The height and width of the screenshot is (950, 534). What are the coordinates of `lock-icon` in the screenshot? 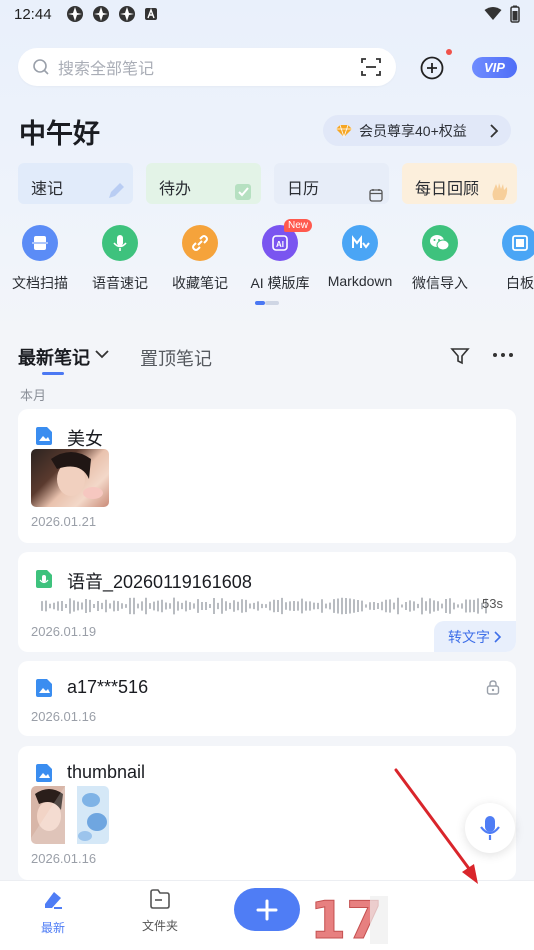 It's located at (493, 687).